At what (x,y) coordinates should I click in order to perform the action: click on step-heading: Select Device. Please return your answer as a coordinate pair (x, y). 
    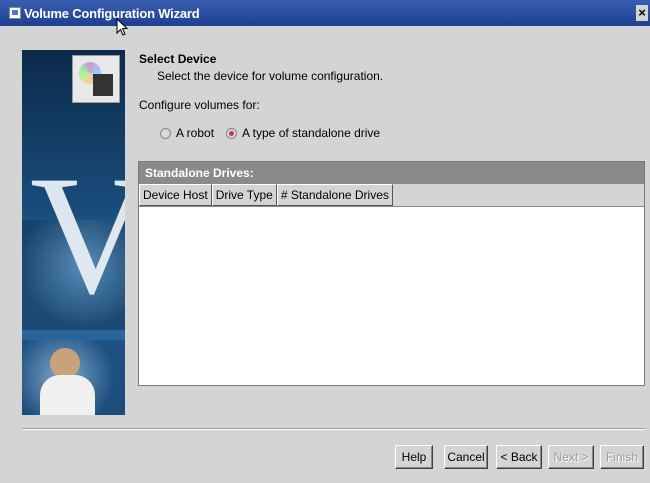
    Looking at the image, I should click on (178, 59).